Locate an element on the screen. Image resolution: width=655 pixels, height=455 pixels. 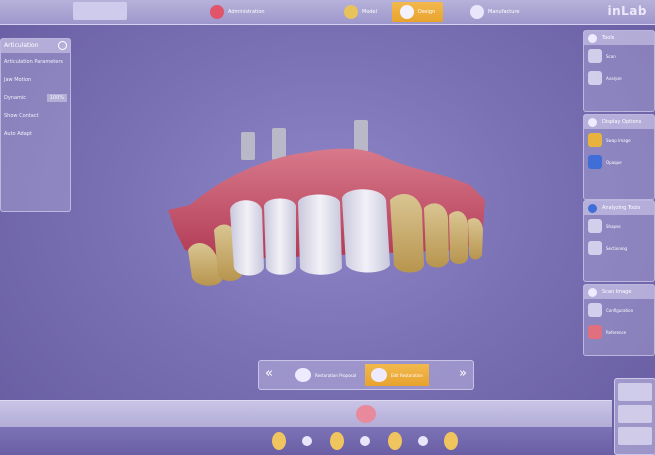
opaque-icon is located at coordinates (595, 162).